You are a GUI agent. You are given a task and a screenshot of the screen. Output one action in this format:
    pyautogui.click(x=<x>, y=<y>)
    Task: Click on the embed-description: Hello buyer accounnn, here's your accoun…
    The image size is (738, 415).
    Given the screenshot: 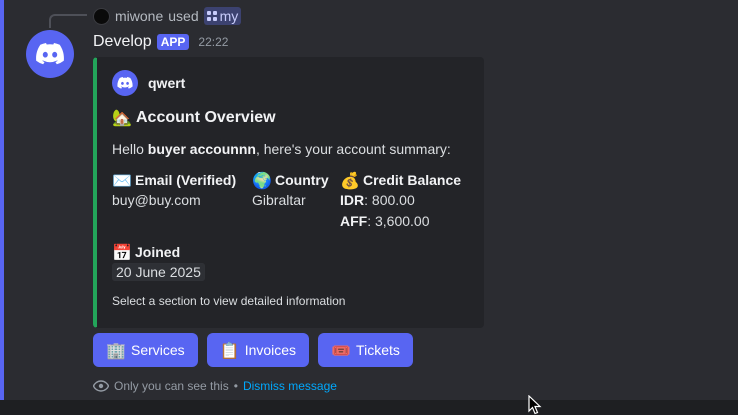 What is the action you would take?
    pyautogui.click(x=281, y=149)
    